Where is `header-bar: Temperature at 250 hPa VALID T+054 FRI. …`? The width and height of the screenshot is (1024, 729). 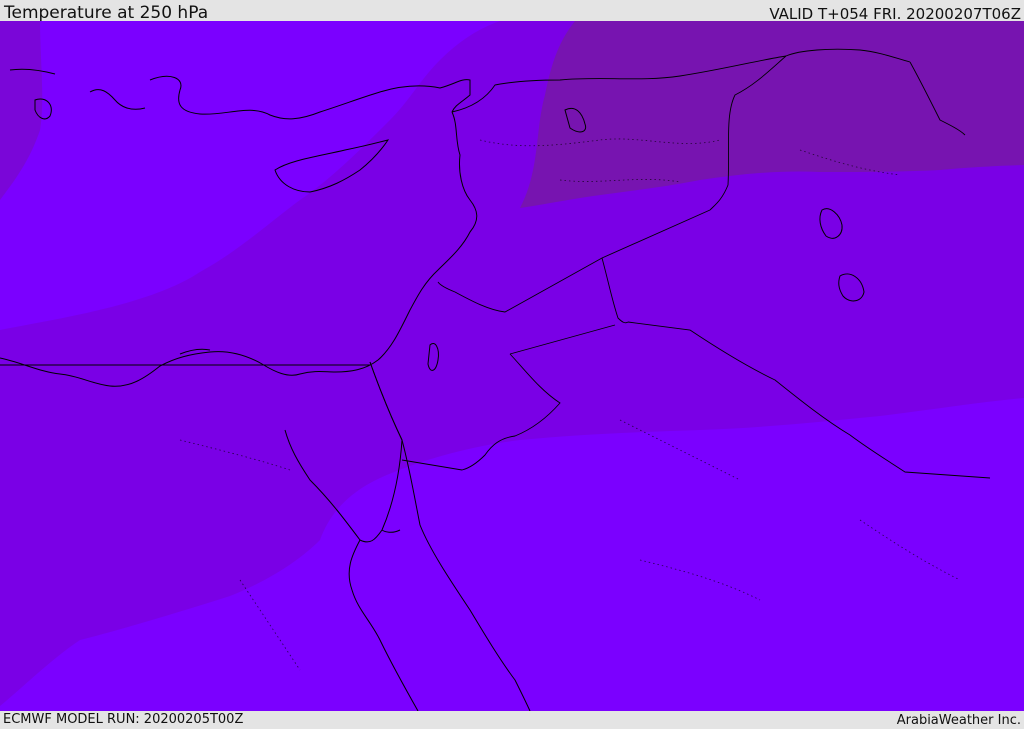 header-bar: Temperature at 250 hPa VALID T+054 FRI. … is located at coordinates (512, 11).